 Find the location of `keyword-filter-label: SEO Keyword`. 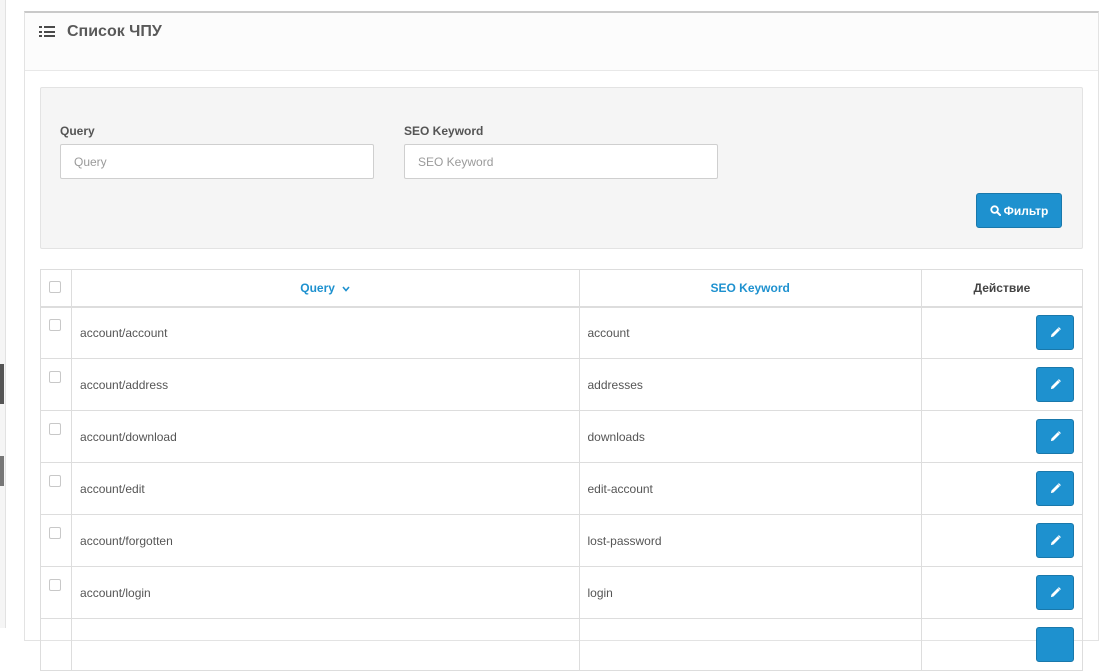

keyword-filter-label: SEO Keyword is located at coordinates (444, 131).